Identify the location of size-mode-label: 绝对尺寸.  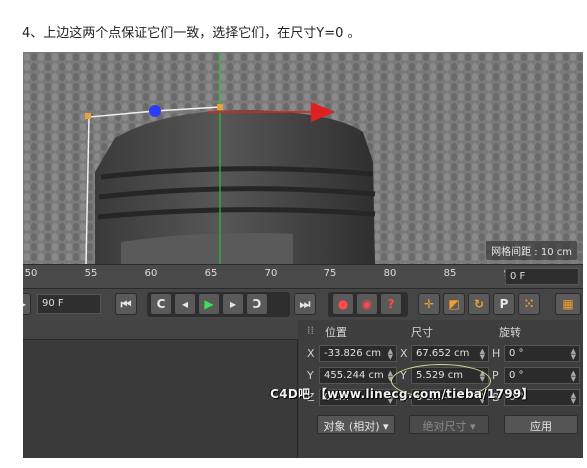
(444, 426).